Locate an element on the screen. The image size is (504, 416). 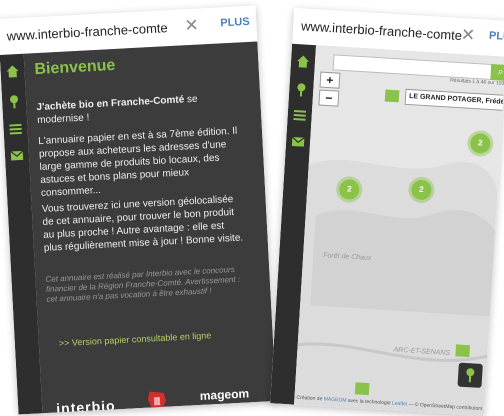
region-logo-icon is located at coordinates (157, 401).